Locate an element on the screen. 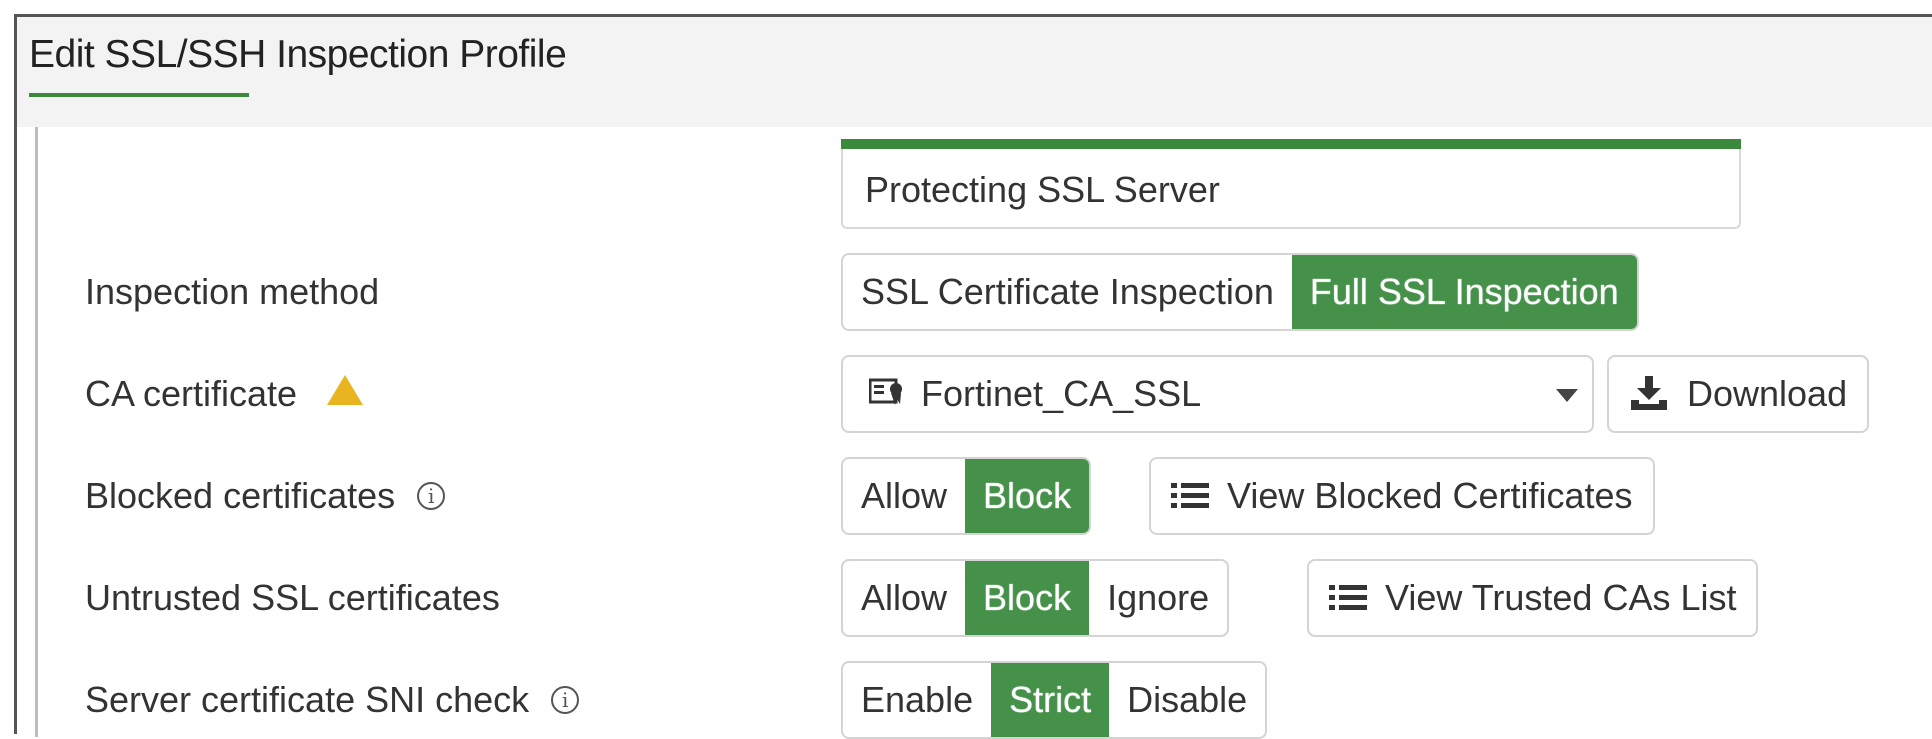 The width and height of the screenshot is (1932, 739). blocked-certificates-label: Blocked certificates i is located at coordinates (265, 496).